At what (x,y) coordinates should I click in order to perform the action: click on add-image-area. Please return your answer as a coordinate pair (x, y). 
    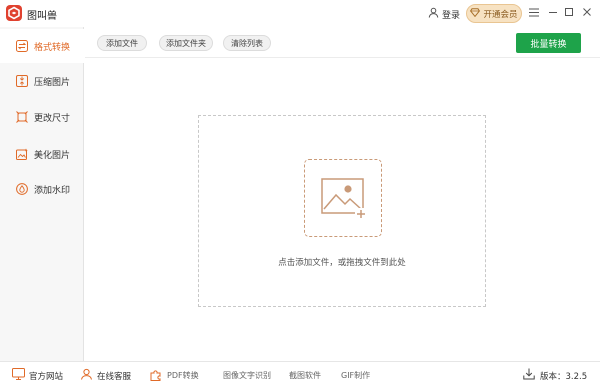
    Looking at the image, I should click on (343, 198).